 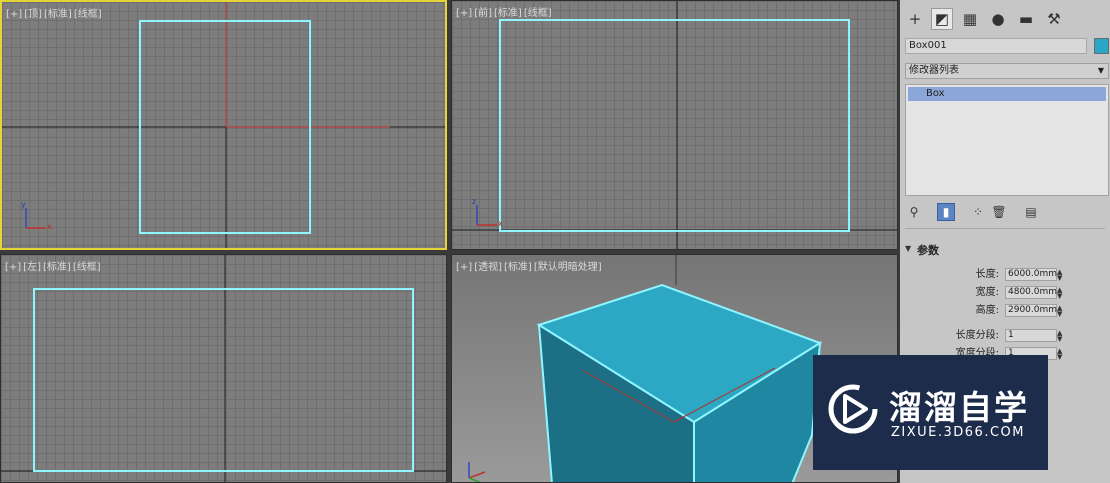 I want to click on modifier-list-label: 修改器列表, so click(x=934, y=70).